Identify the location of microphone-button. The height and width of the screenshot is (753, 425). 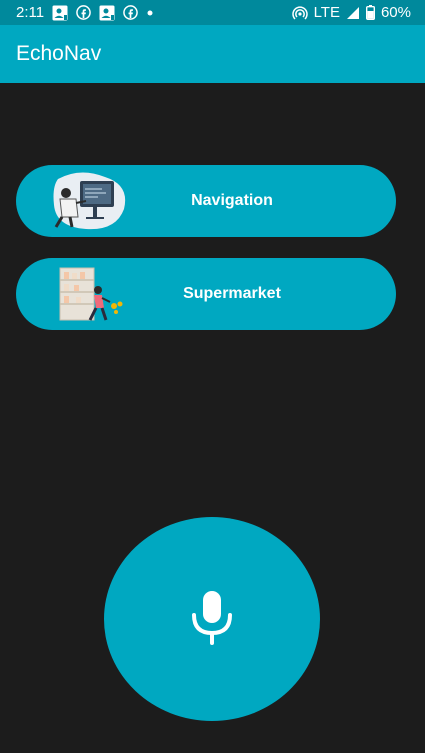
(212, 619).